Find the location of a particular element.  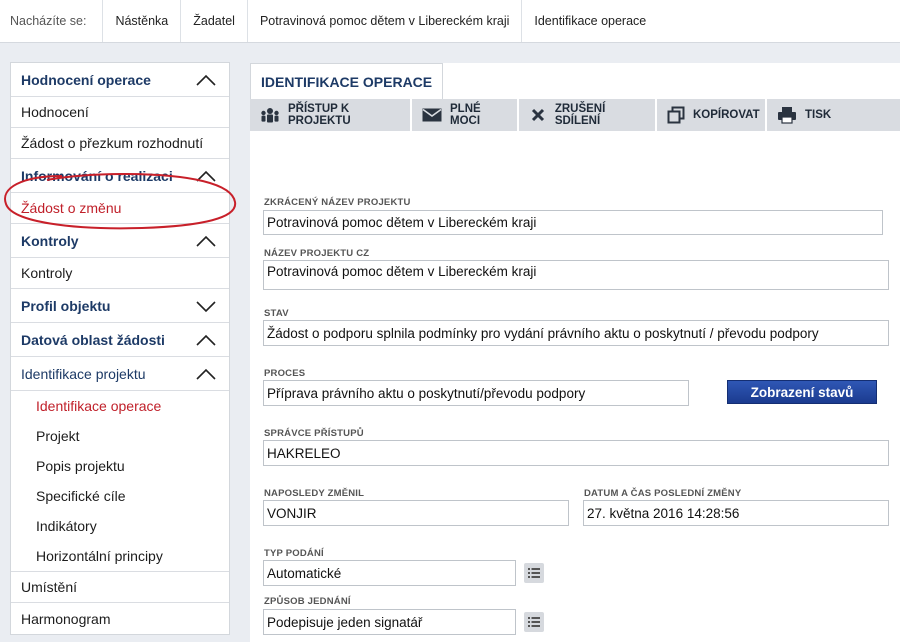

sidebar-item-indikatory: Indikátory is located at coordinates (120, 526).